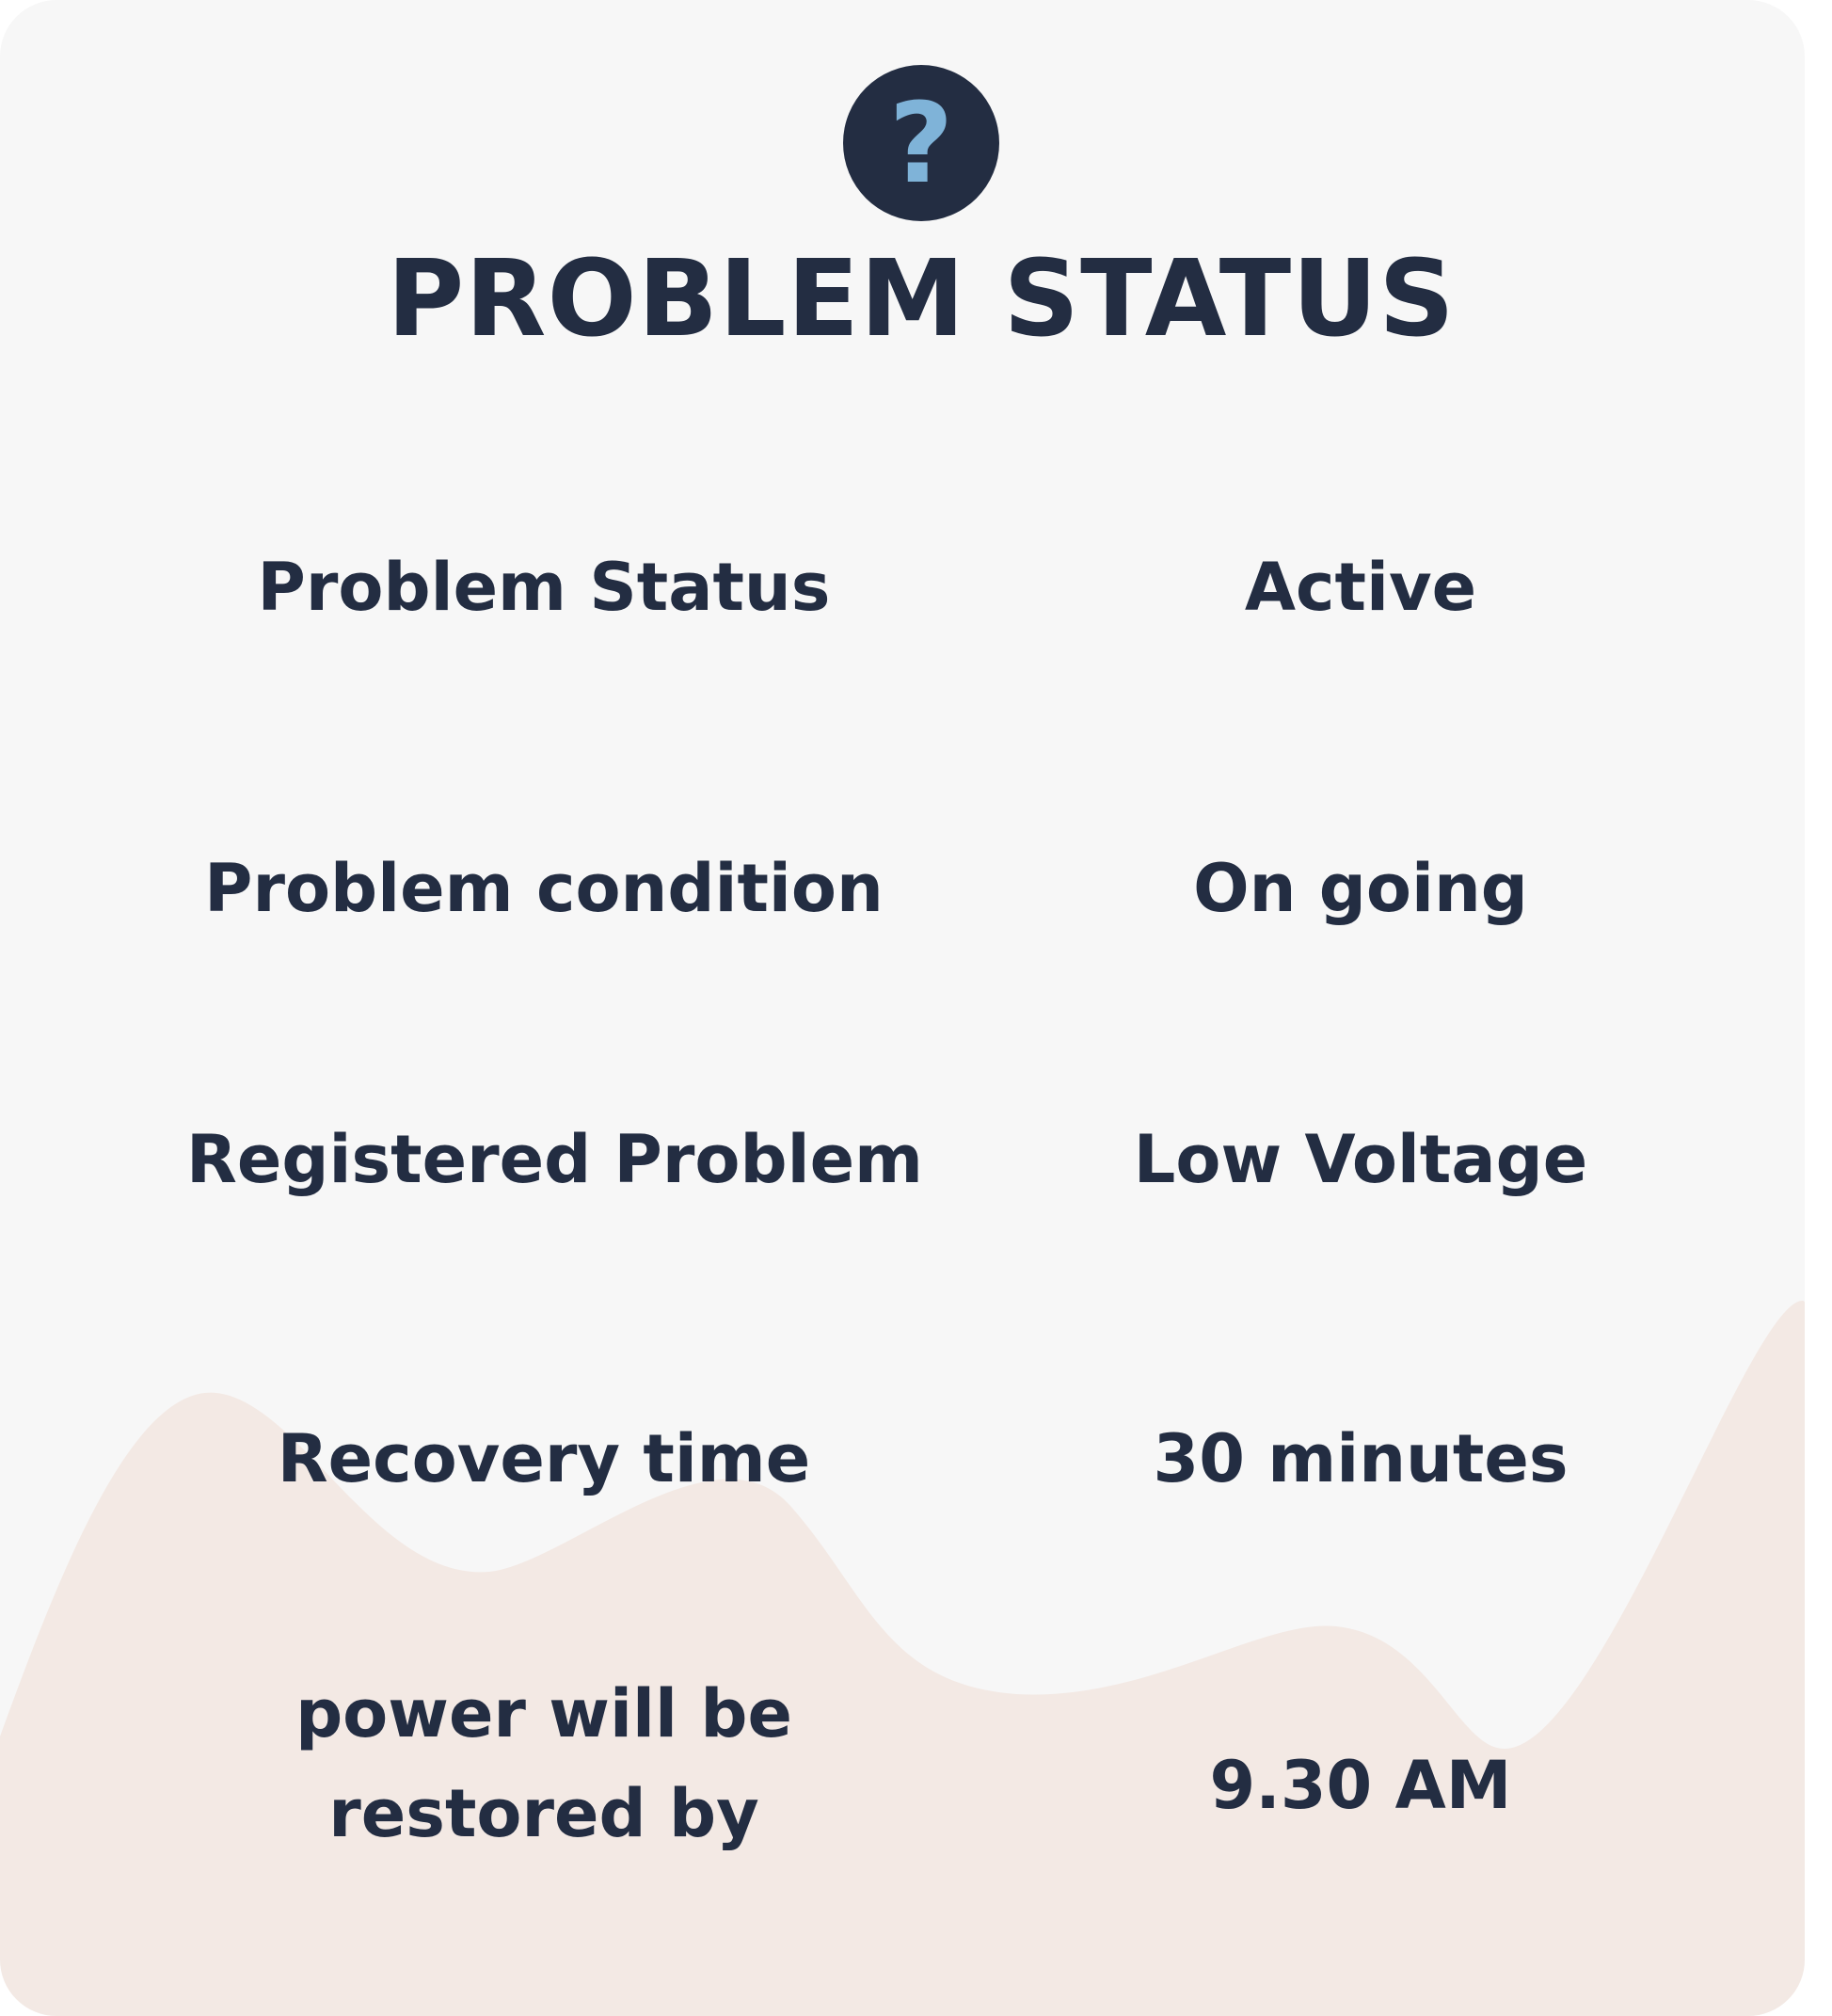  Describe the element at coordinates (544, 1713) in the screenshot. I see `restore-time-label-line1: power will be` at that location.